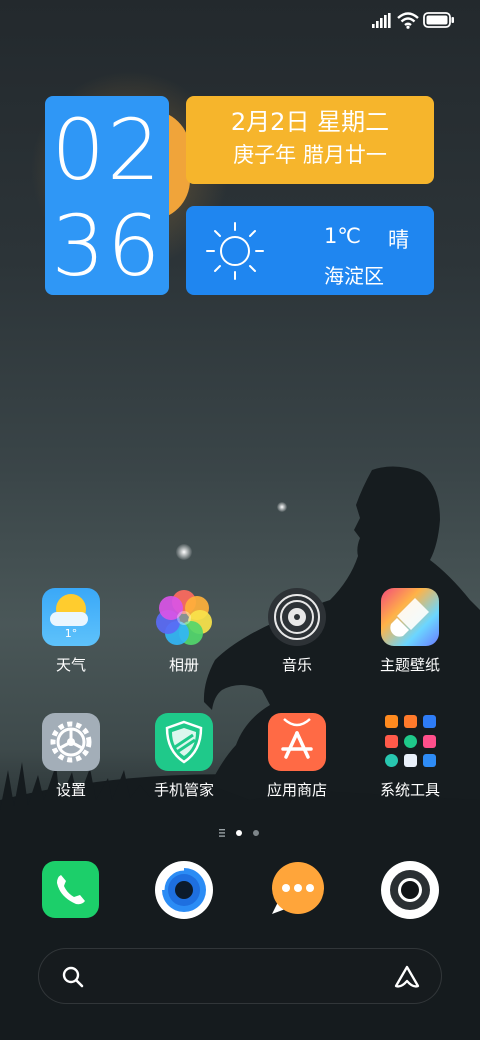  I want to click on feed-page-icon, so click(222, 833).